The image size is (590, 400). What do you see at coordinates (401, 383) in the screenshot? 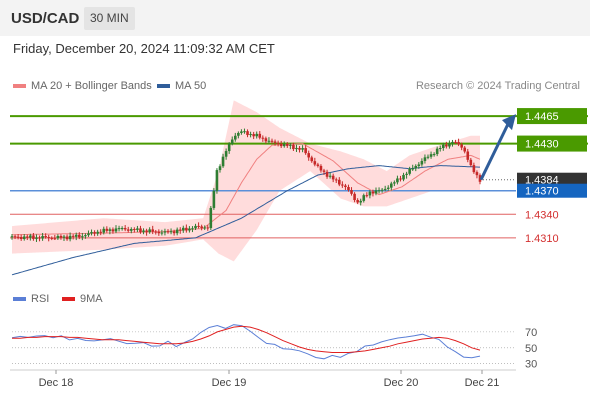
I see `x-tick-label: Dec 20` at bounding box center [401, 383].